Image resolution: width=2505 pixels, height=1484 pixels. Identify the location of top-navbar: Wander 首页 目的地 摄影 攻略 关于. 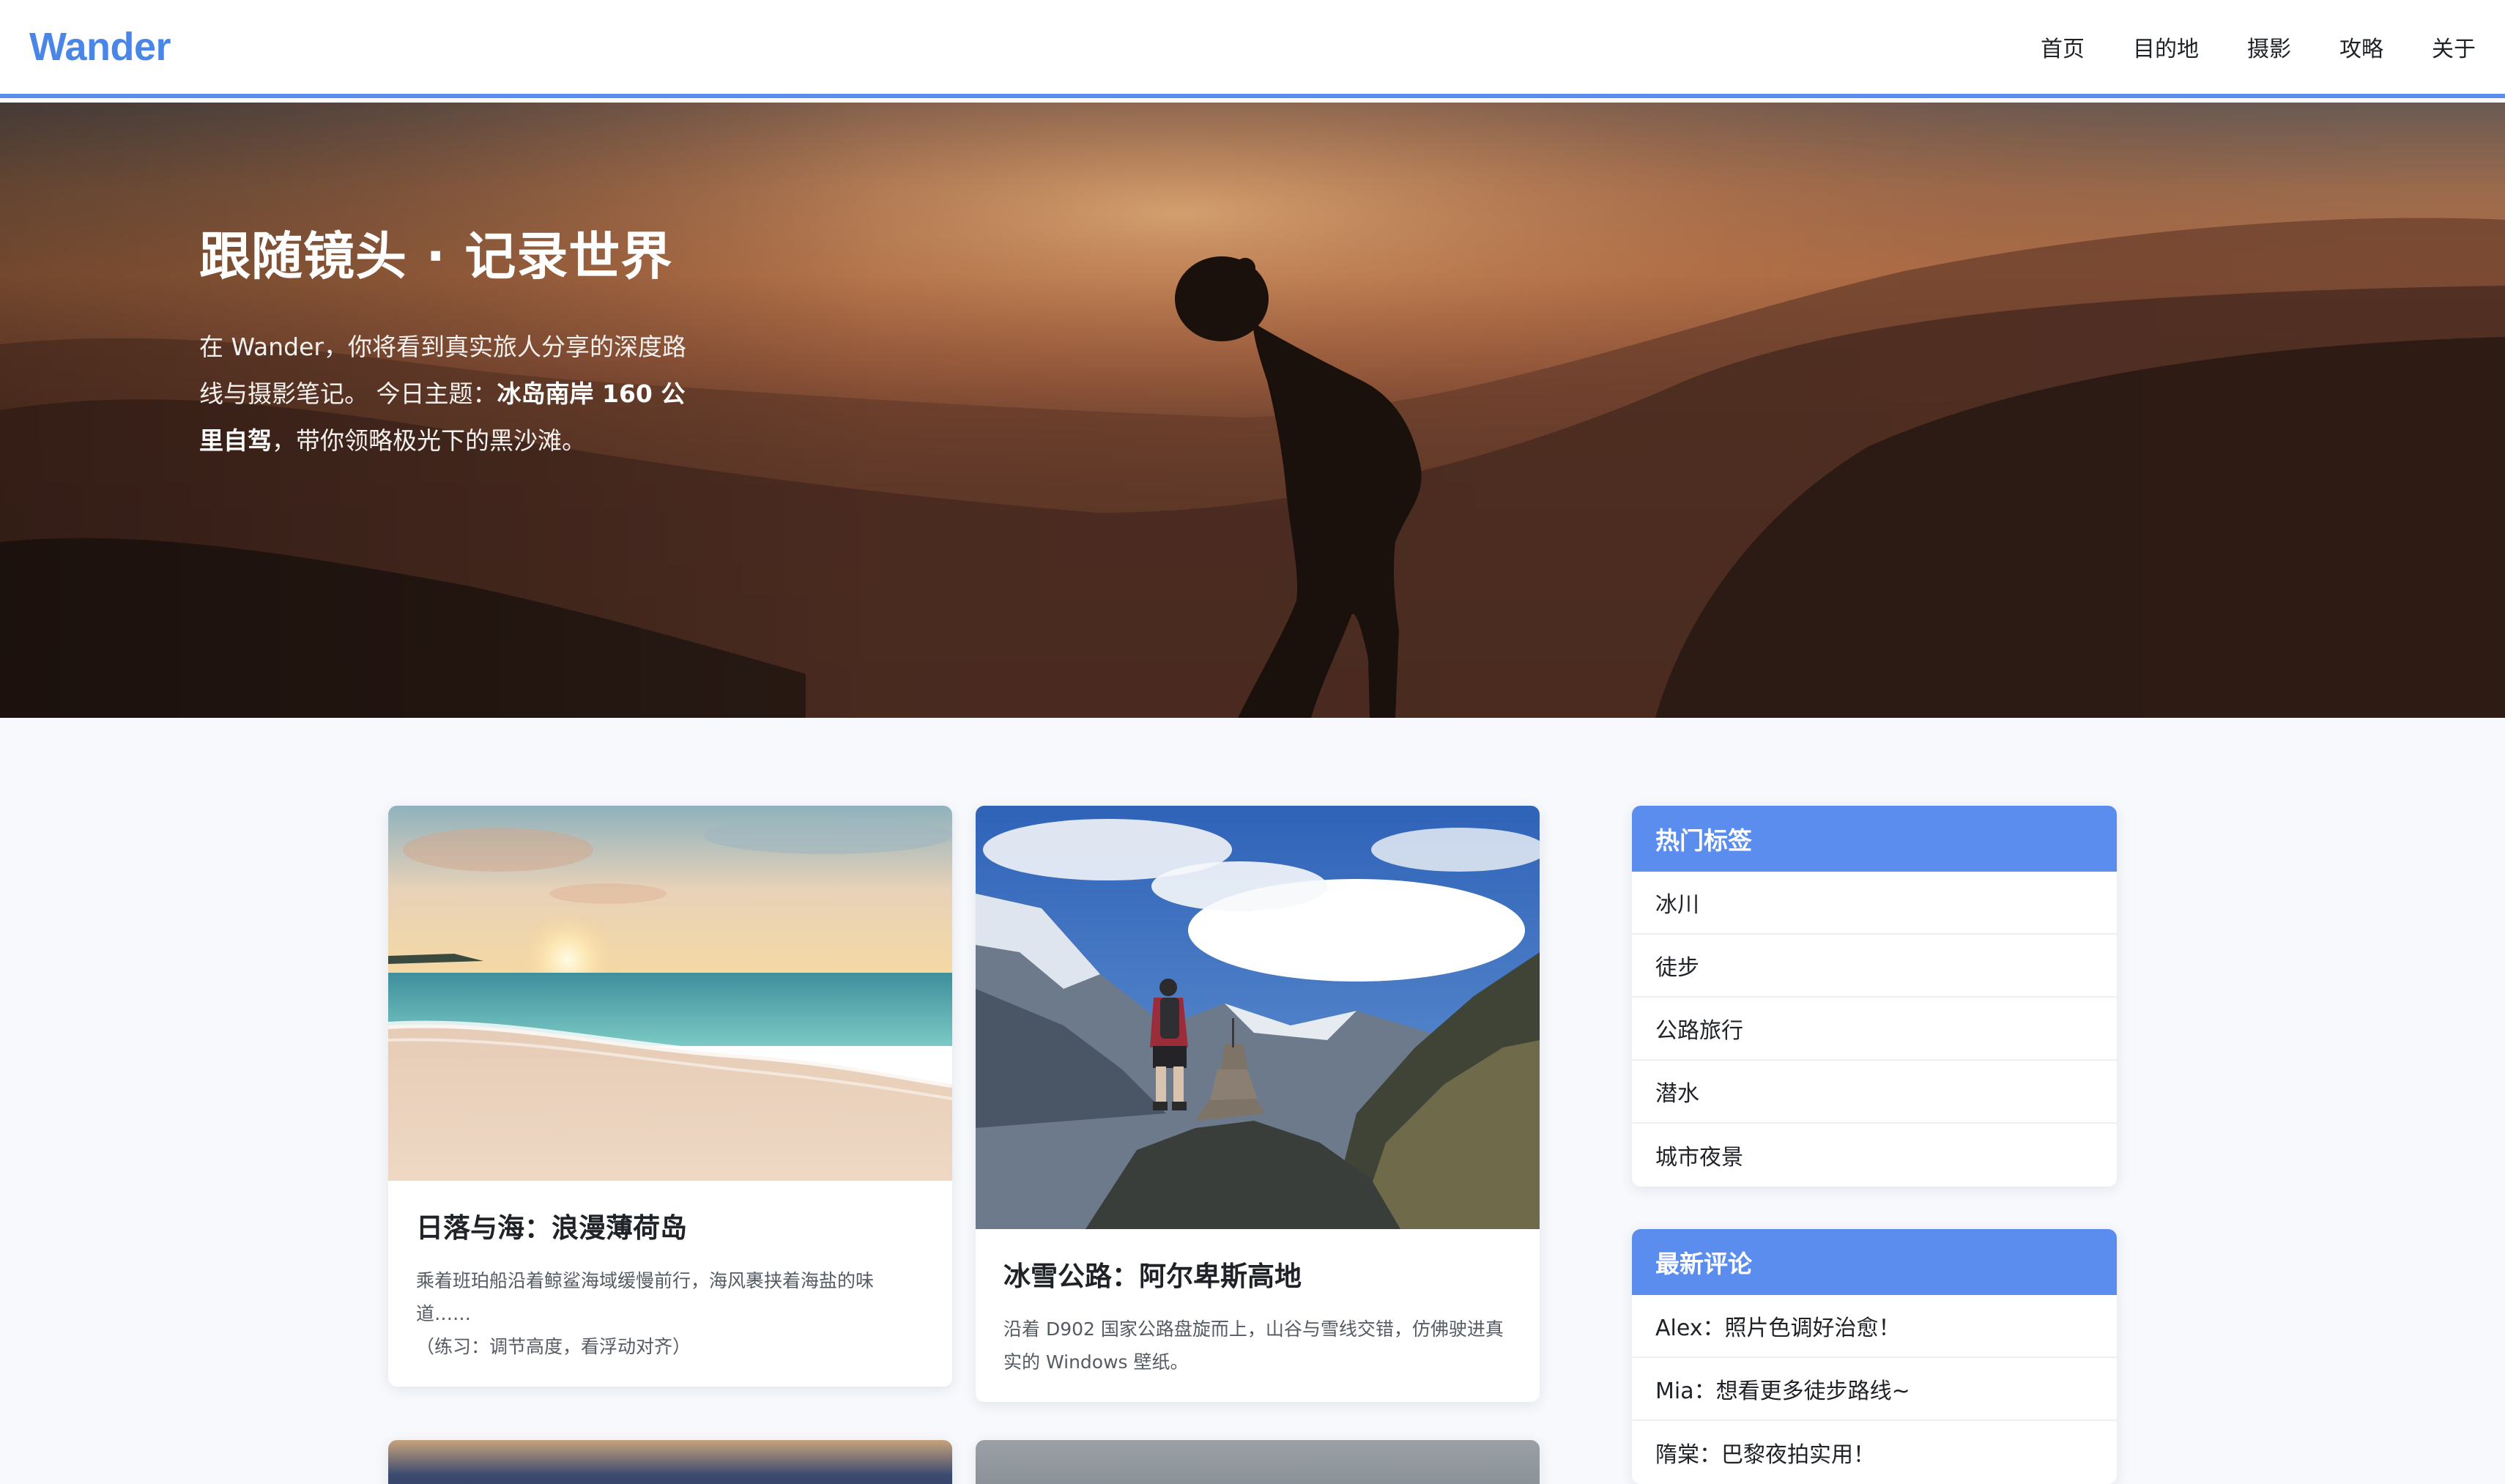
(1252, 49).